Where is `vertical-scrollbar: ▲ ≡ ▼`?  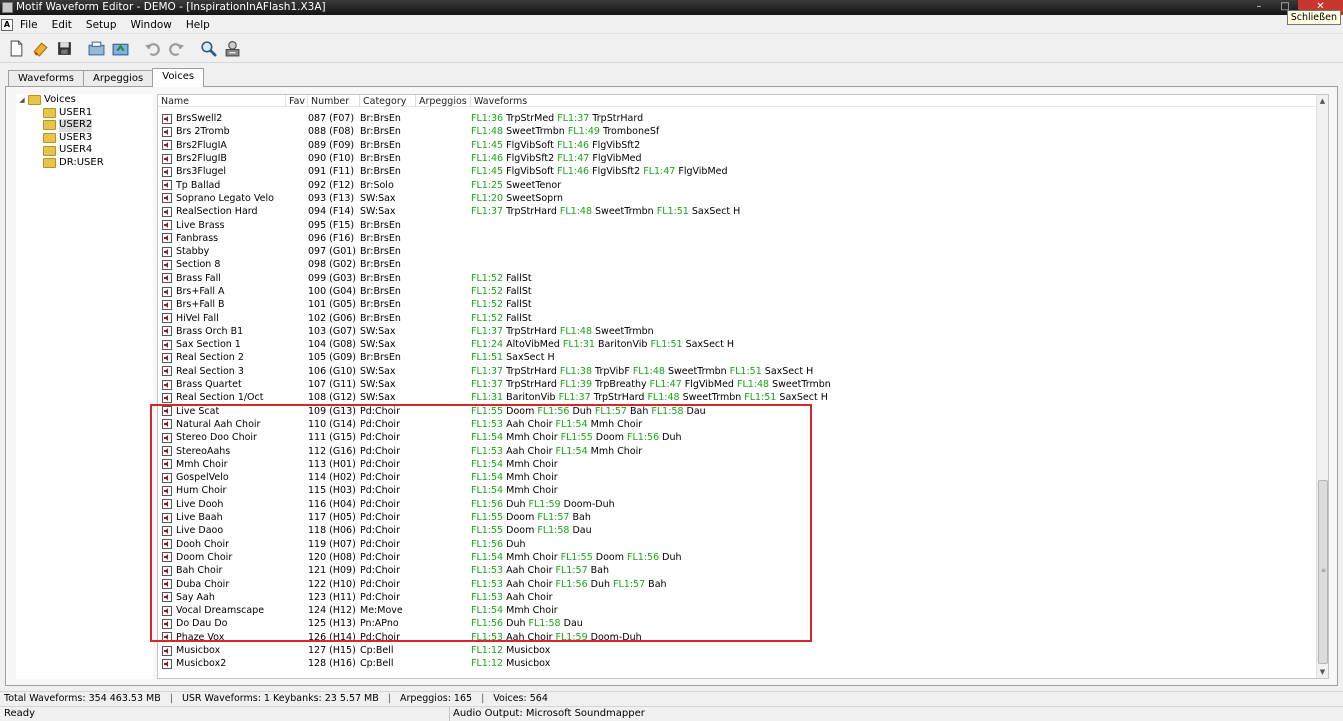
vertical-scrollbar: ▲ ≡ ▼ is located at coordinates (1322, 386).